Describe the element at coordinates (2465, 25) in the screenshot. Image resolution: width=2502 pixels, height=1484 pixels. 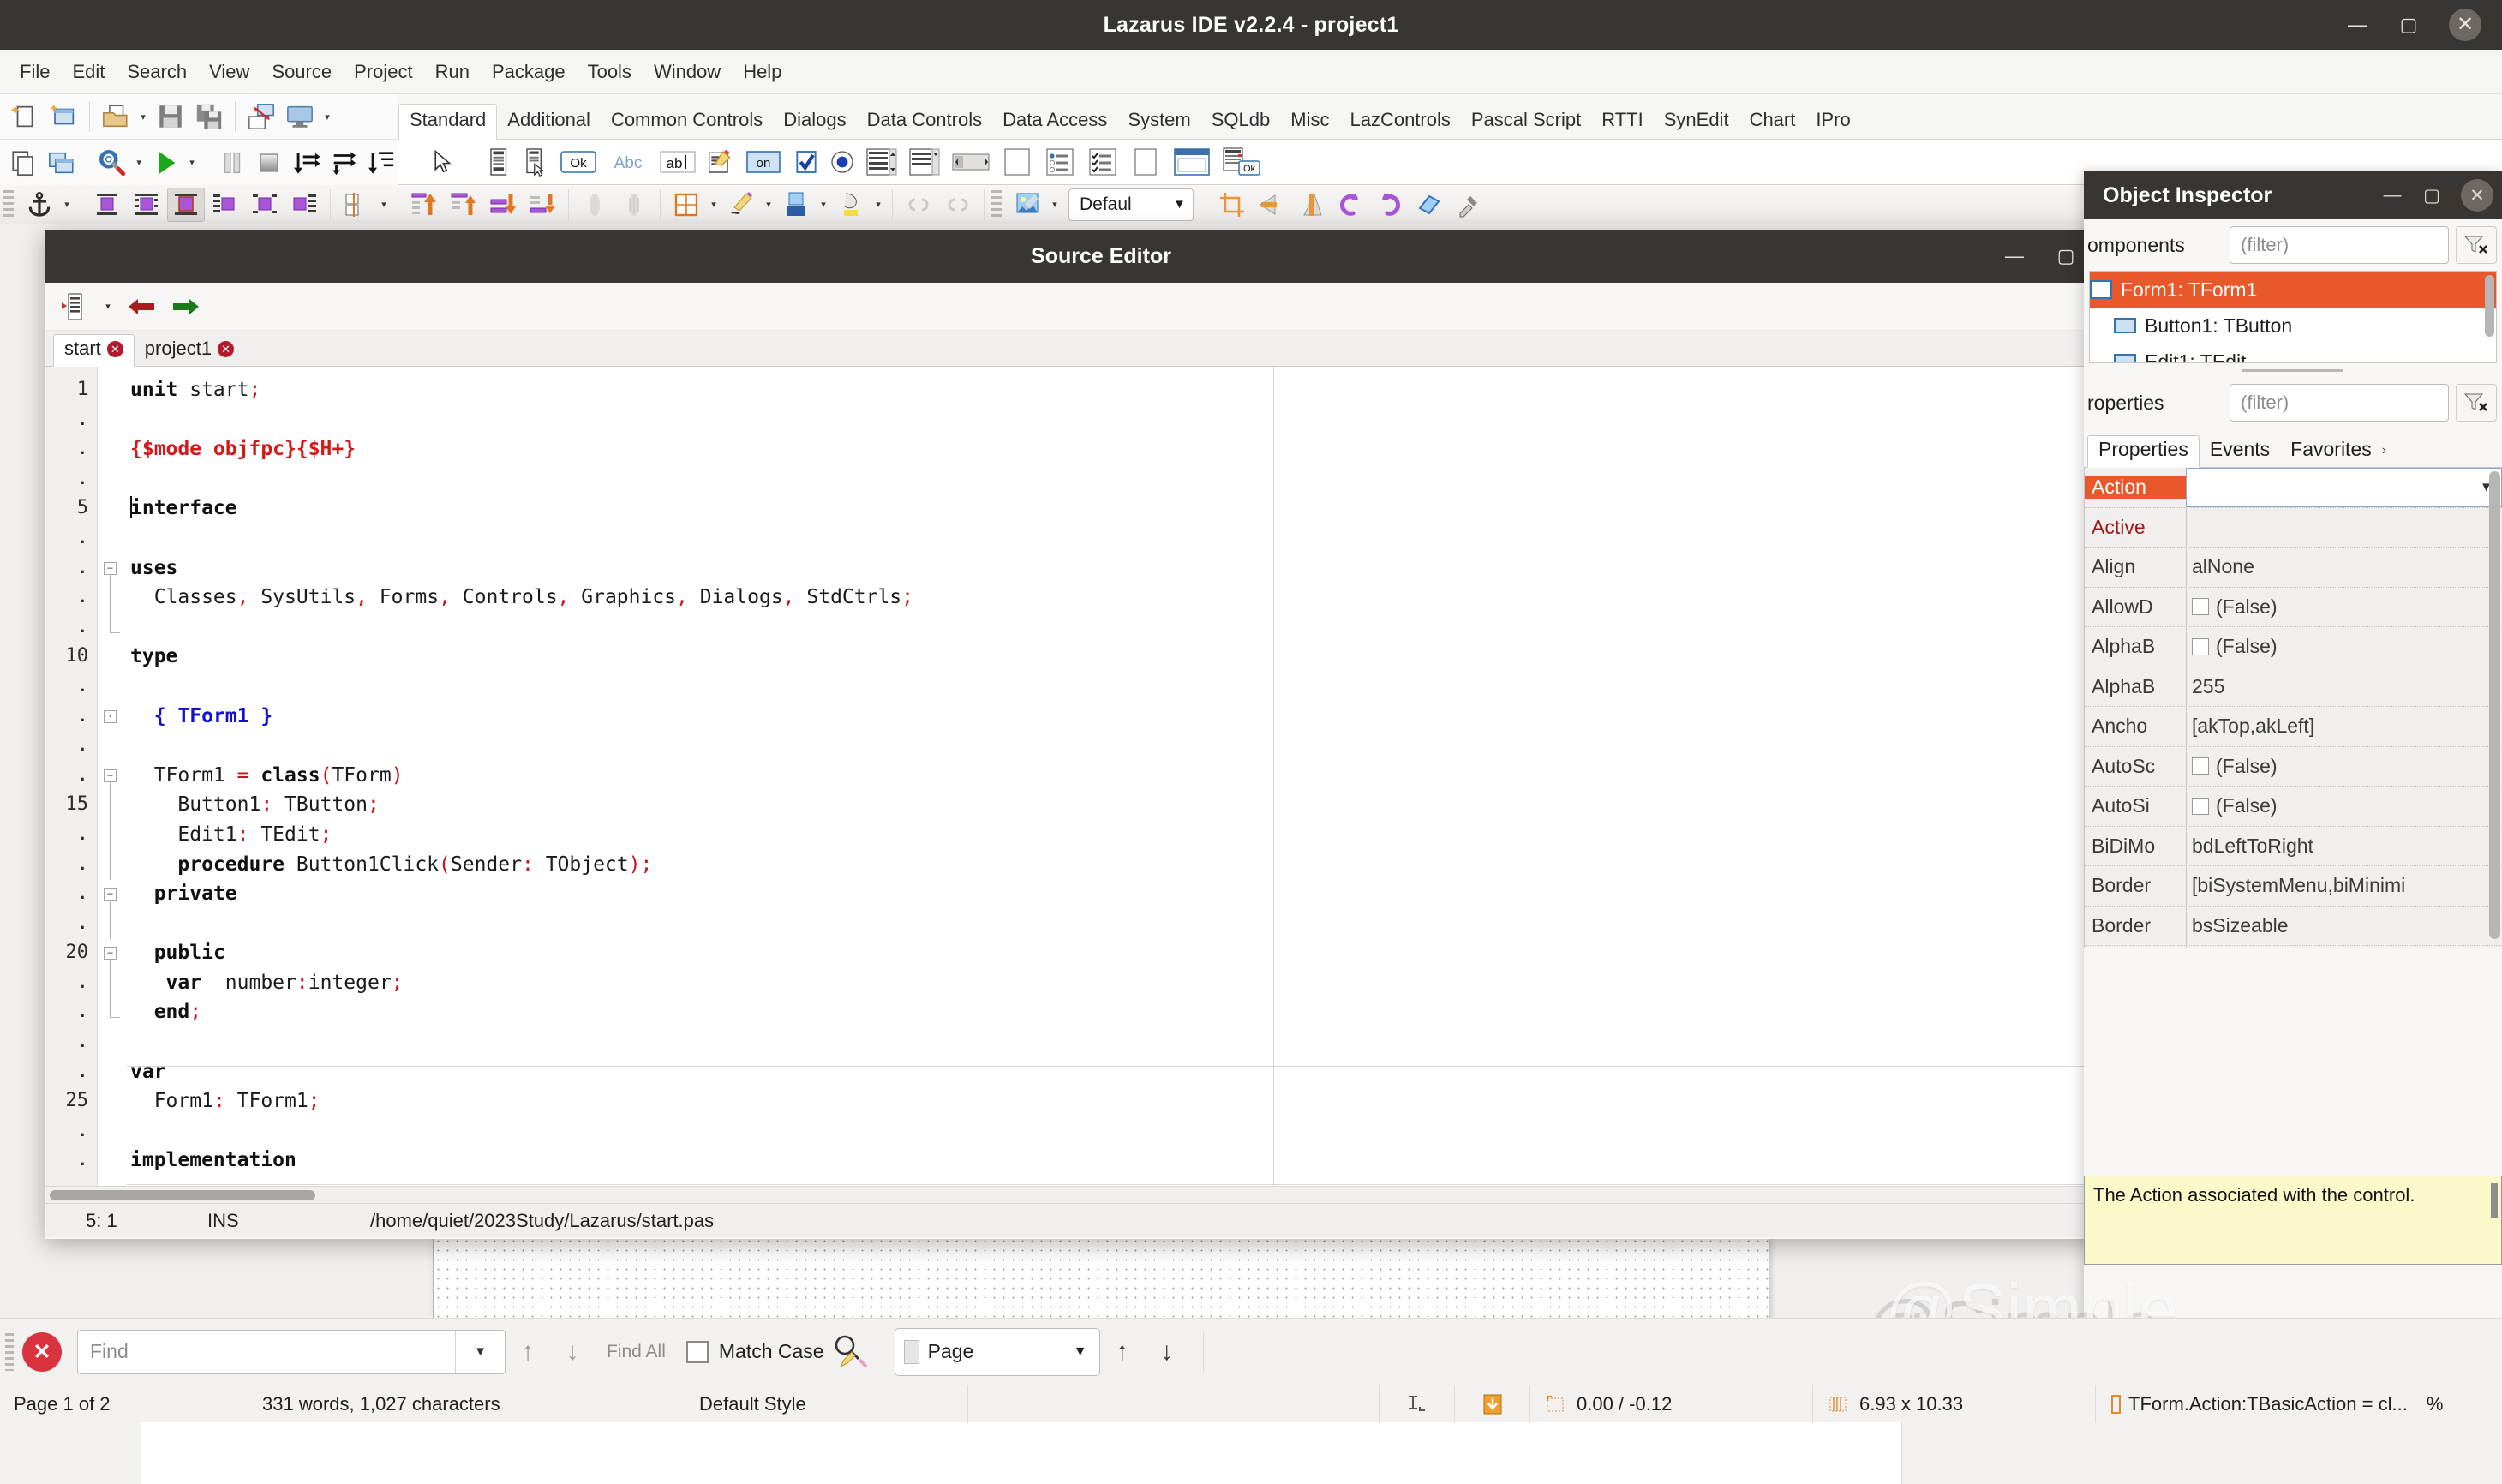
I see `close-button: ✕` at that location.